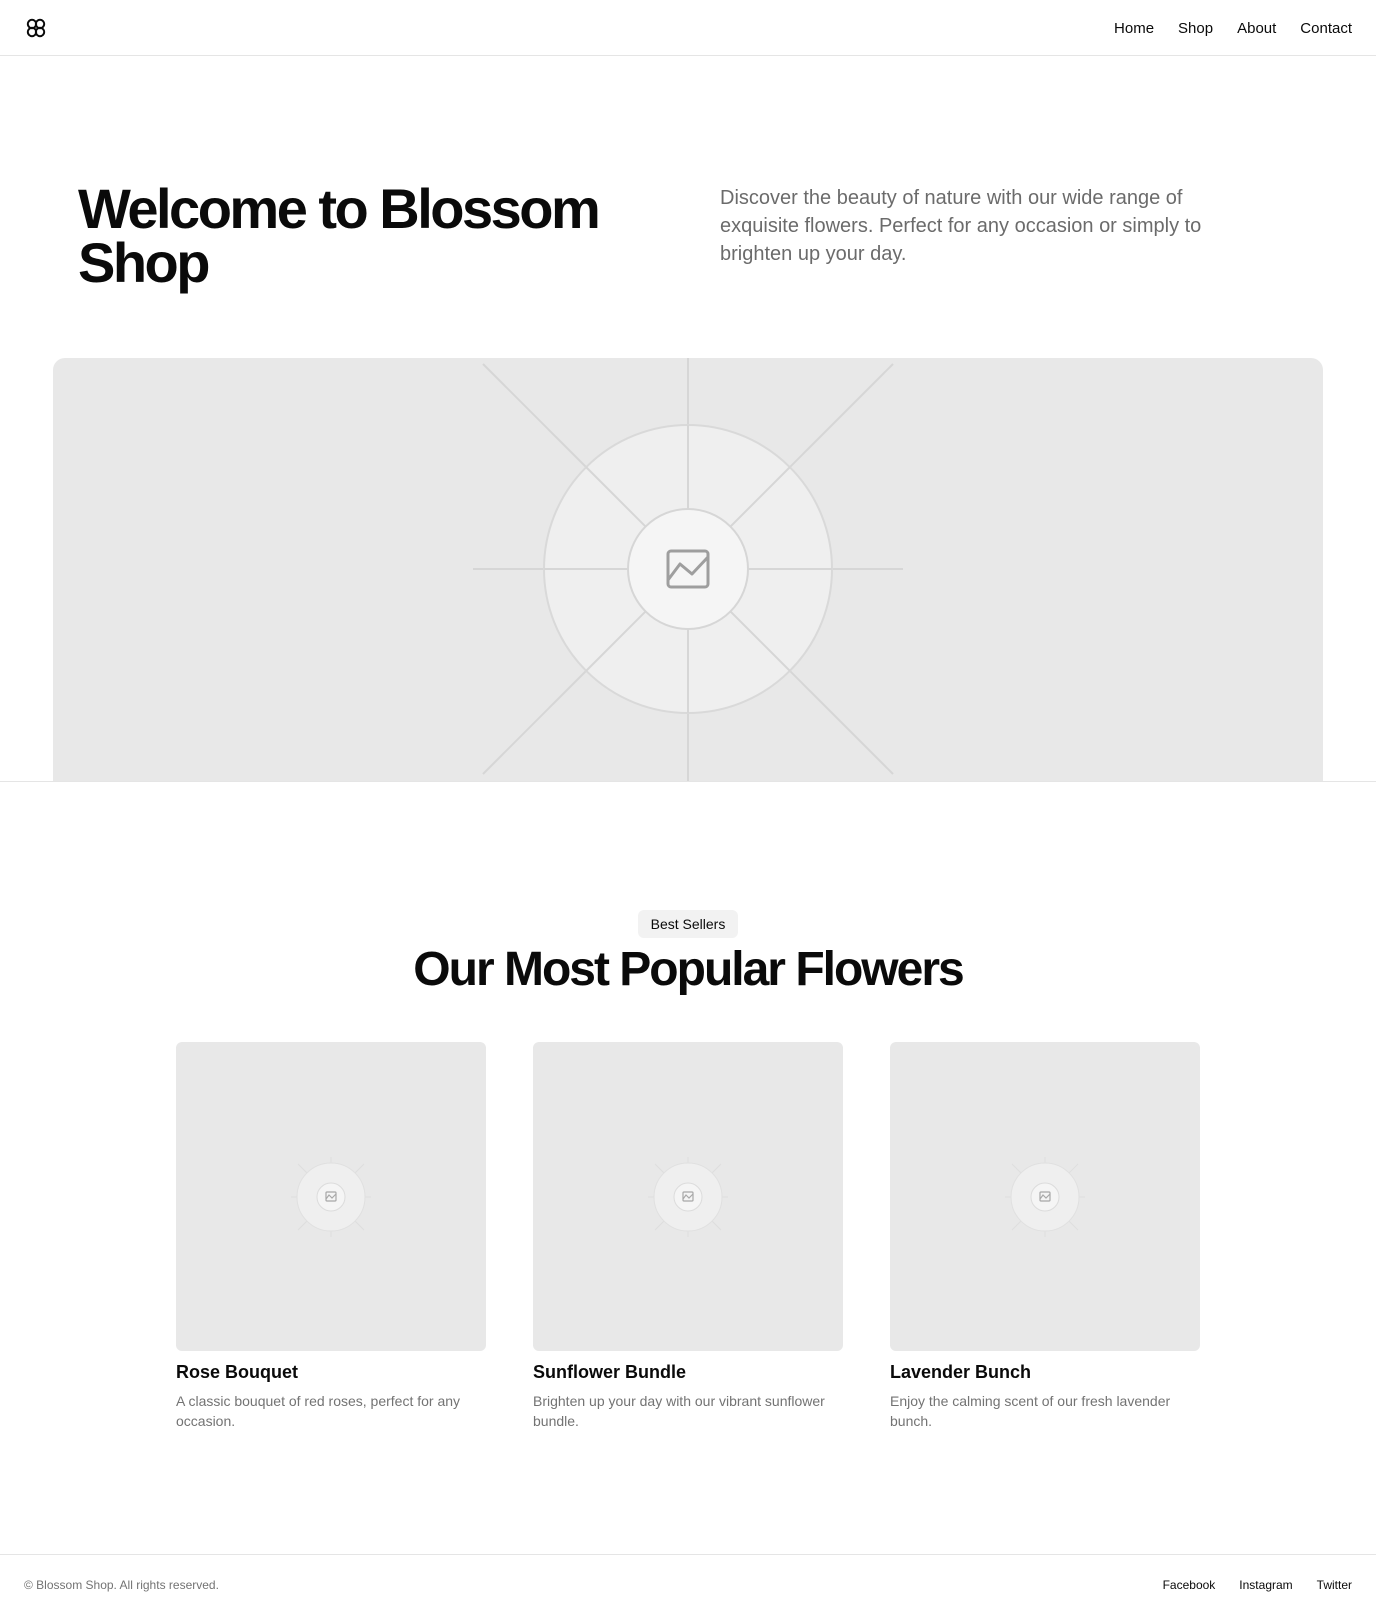  I want to click on best-sellers-badge: Best Sellers, so click(688, 924).